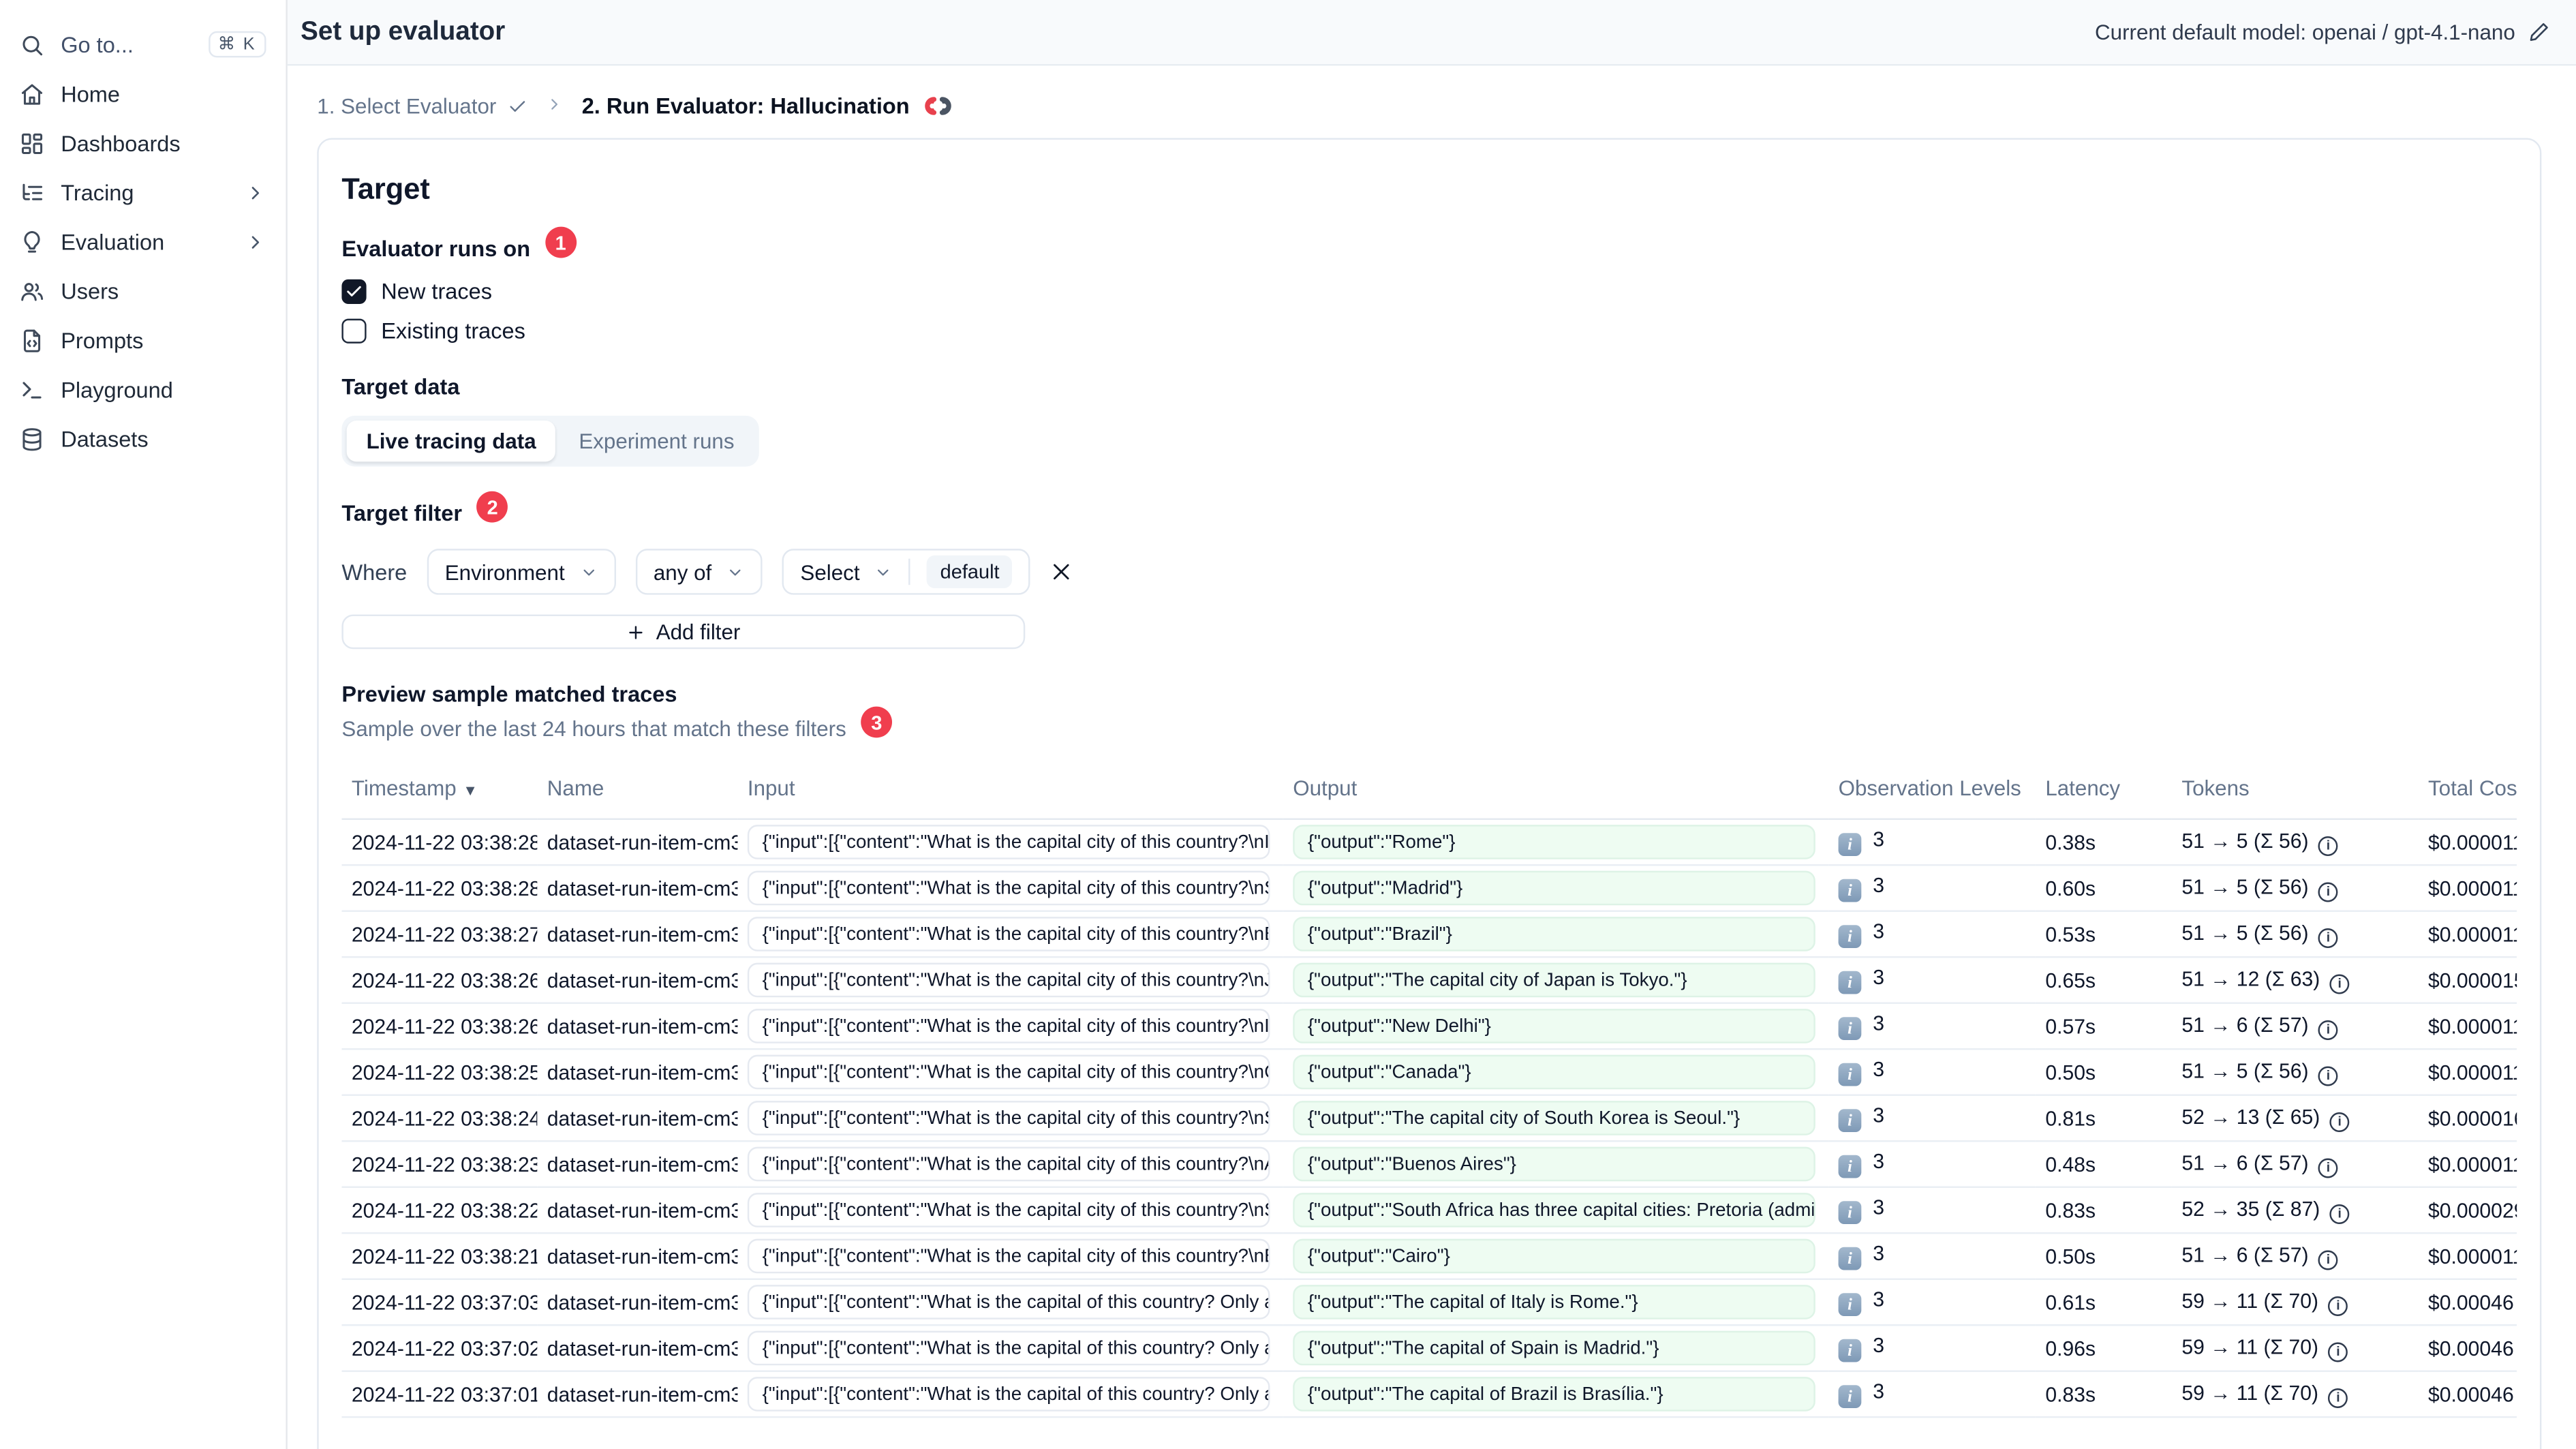 The image size is (2576, 1449). What do you see at coordinates (2295, 1395) in the screenshot?
I see `tokens-cell: 59 → 11 (Σ 70)` at bounding box center [2295, 1395].